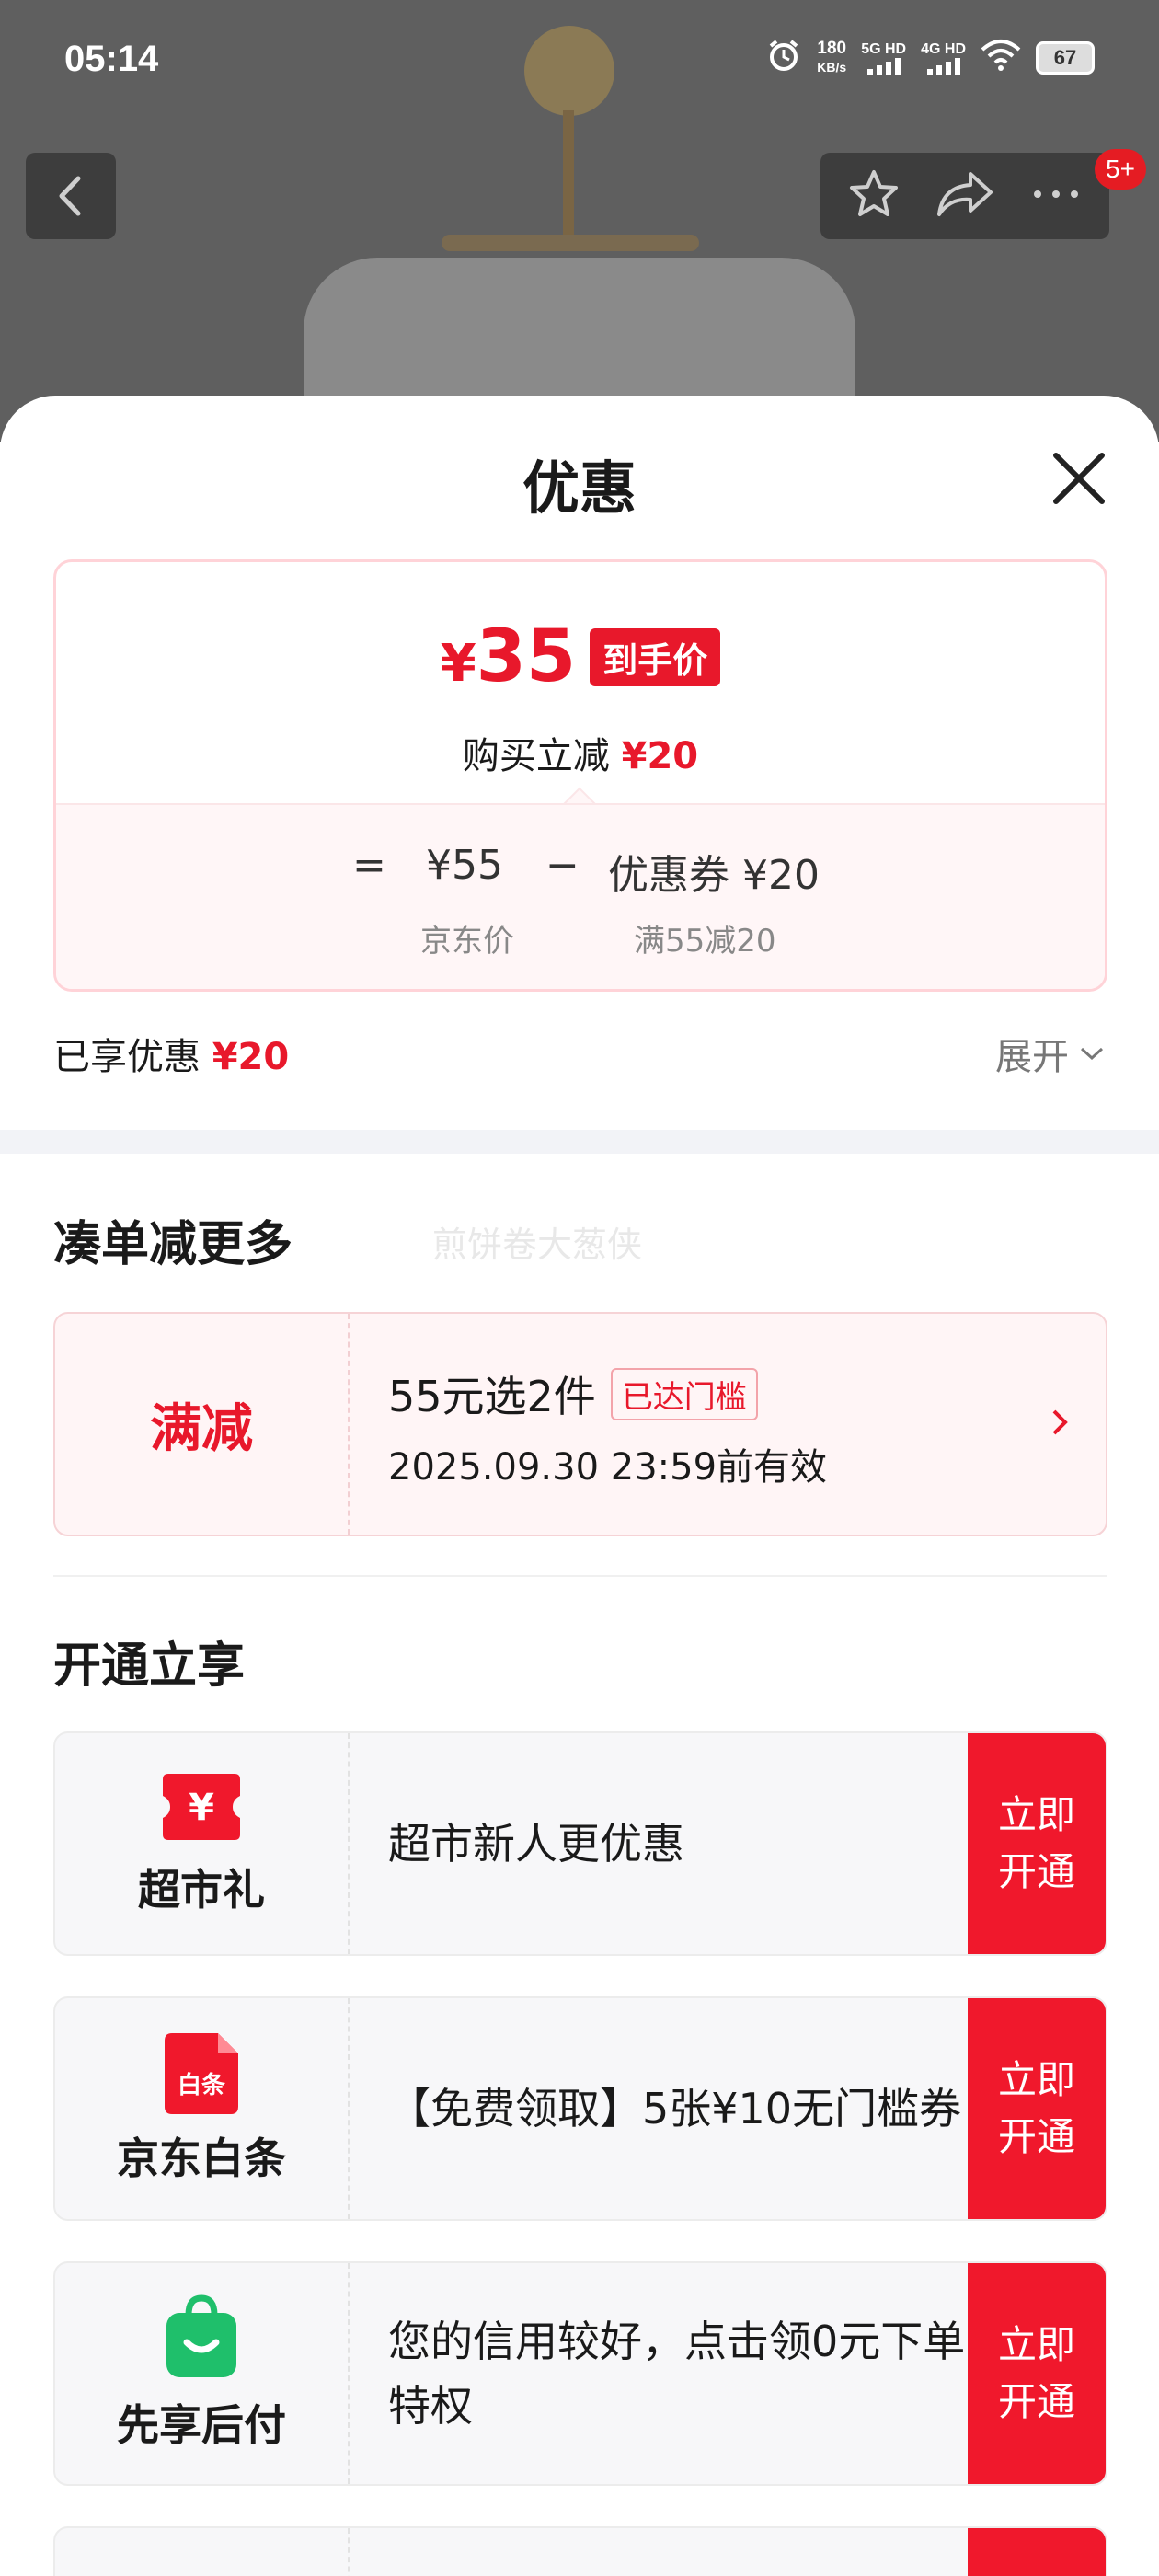 This screenshot has width=1159, height=2576. What do you see at coordinates (173, 1244) in the screenshot?
I see `bundle-section-title: 凑单减更多` at bounding box center [173, 1244].